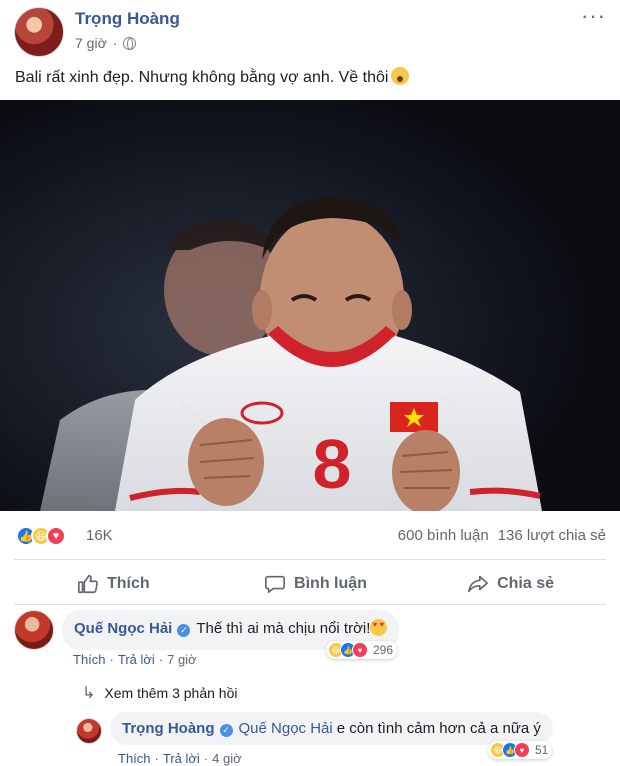 The height and width of the screenshot is (766, 620). Describe the element at coordinates (542, 750) in the screenshot. I see `reply-reaction-count: 51` at that location.